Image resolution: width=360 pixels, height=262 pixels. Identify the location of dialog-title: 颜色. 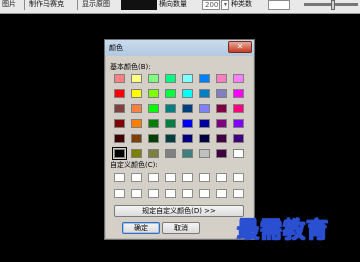
(116, 48).